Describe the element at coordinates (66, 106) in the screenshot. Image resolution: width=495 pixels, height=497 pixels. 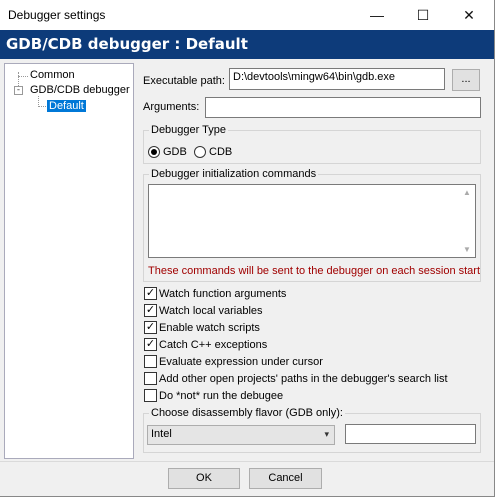
I see `tree-item-default: Default` at that location.